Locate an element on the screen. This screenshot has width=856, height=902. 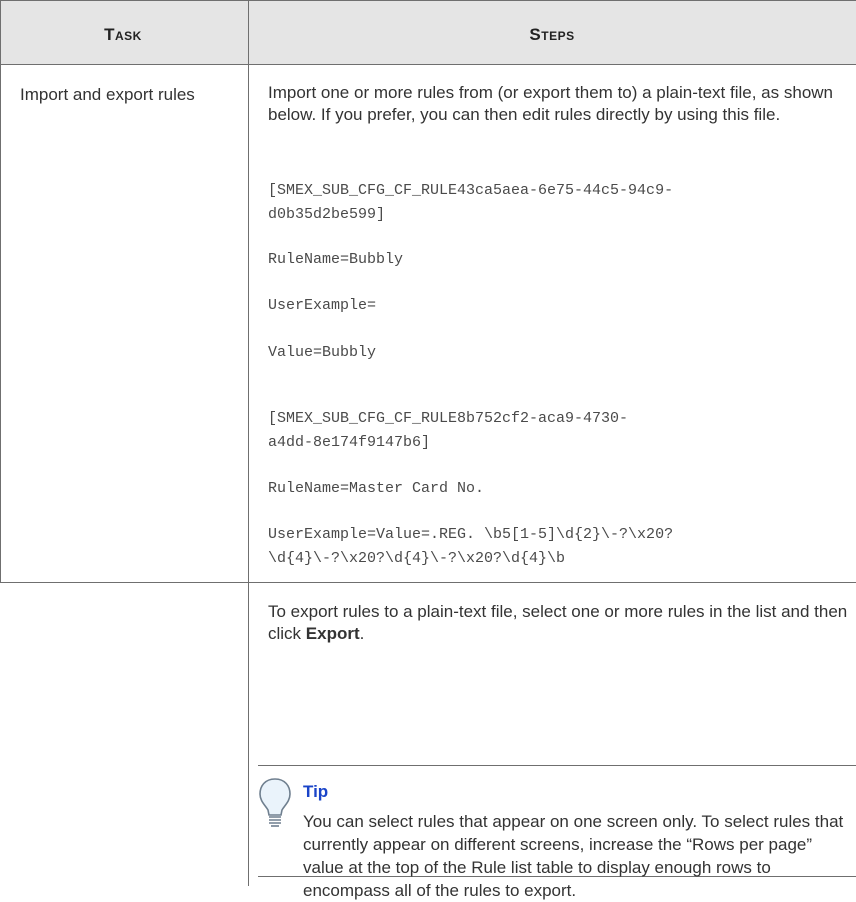
code-line: RuleName=Master Card No. is located at coordinates (376, 488).